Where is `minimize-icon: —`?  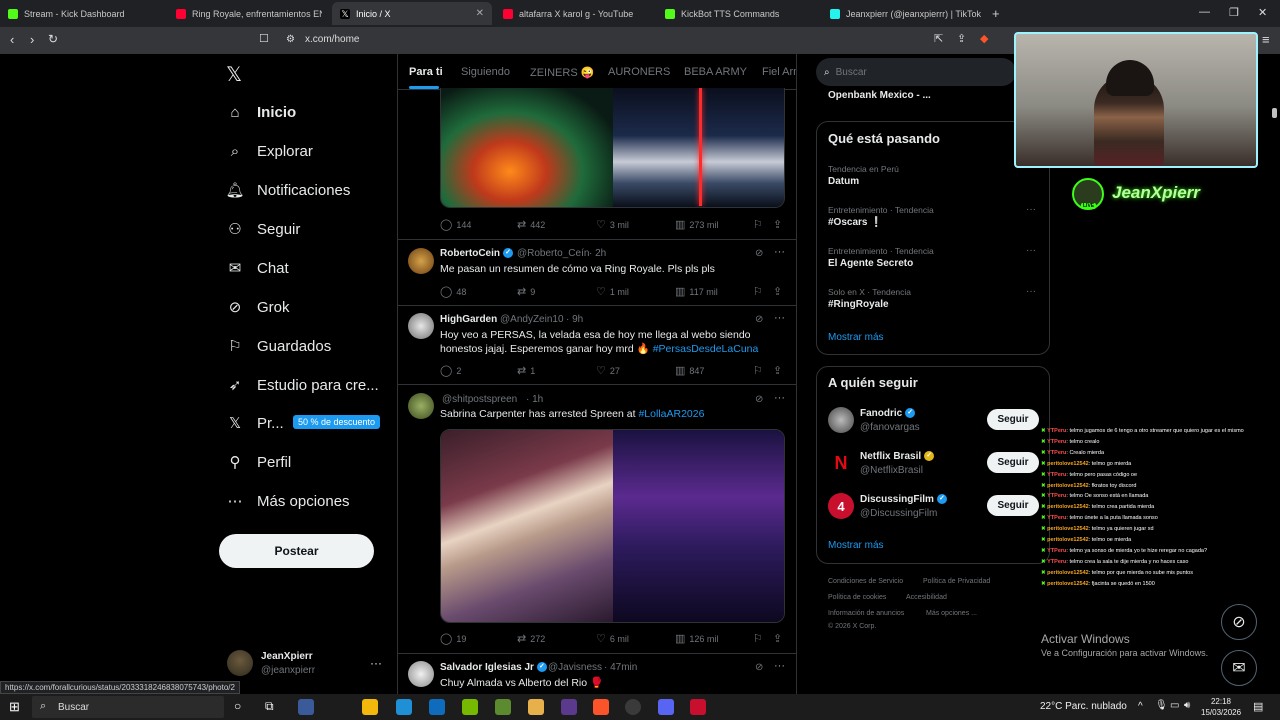
minimize-icon: — is located at coordinates (1204, 12).